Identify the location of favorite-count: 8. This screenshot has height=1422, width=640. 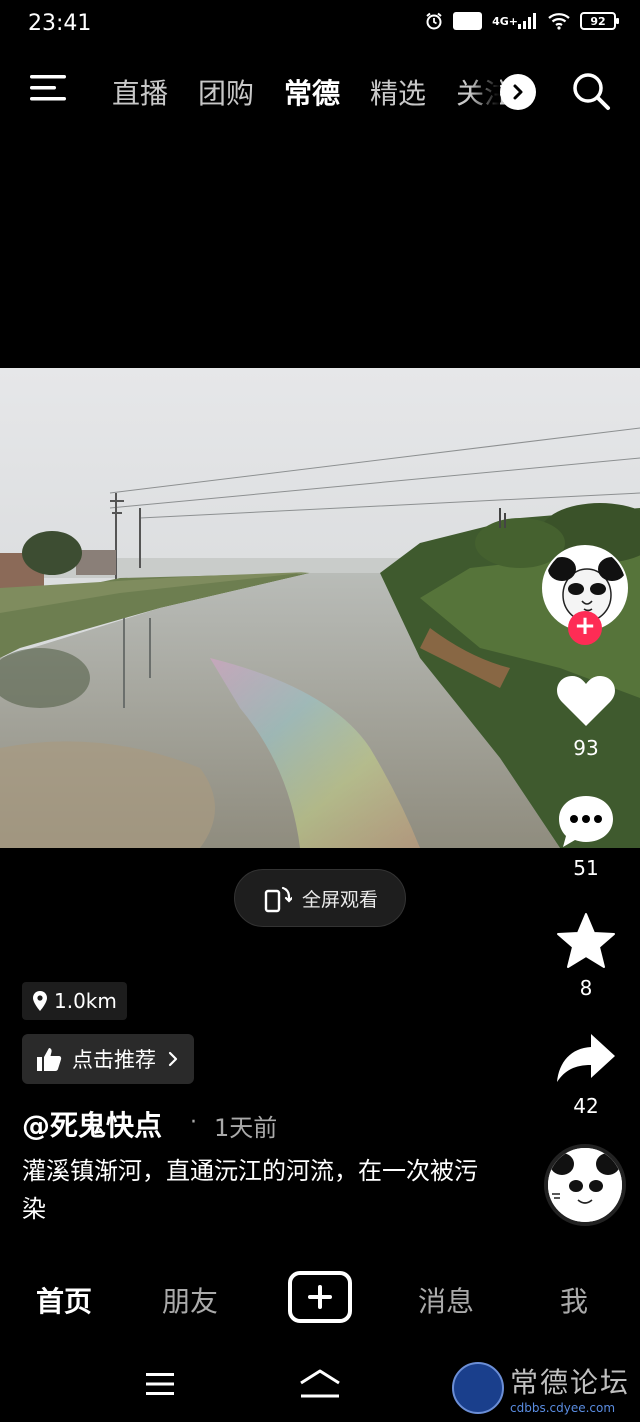
(586, 988).